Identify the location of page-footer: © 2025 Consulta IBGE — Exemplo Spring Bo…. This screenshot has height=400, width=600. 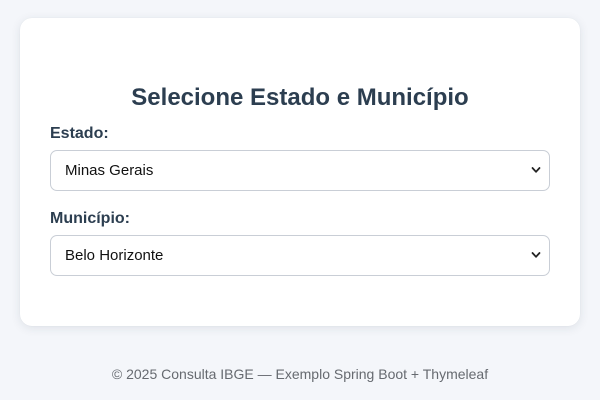
(300, 374).